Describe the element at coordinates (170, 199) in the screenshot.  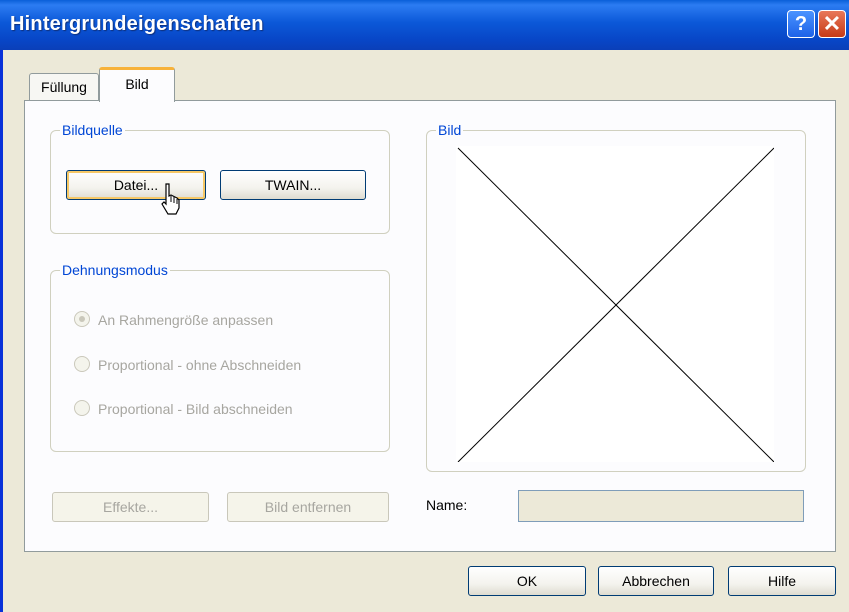
I see `hand-cursor-icon` at that location.